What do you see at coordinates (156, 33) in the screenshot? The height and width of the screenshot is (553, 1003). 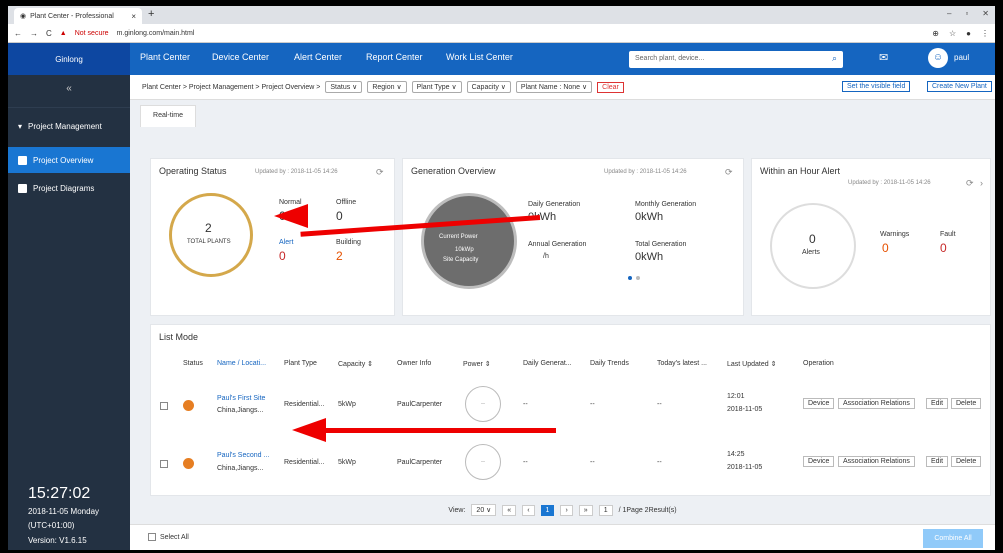 I see `url-field: m.ginlong.com/main.html` at bounding box center [156, 33].